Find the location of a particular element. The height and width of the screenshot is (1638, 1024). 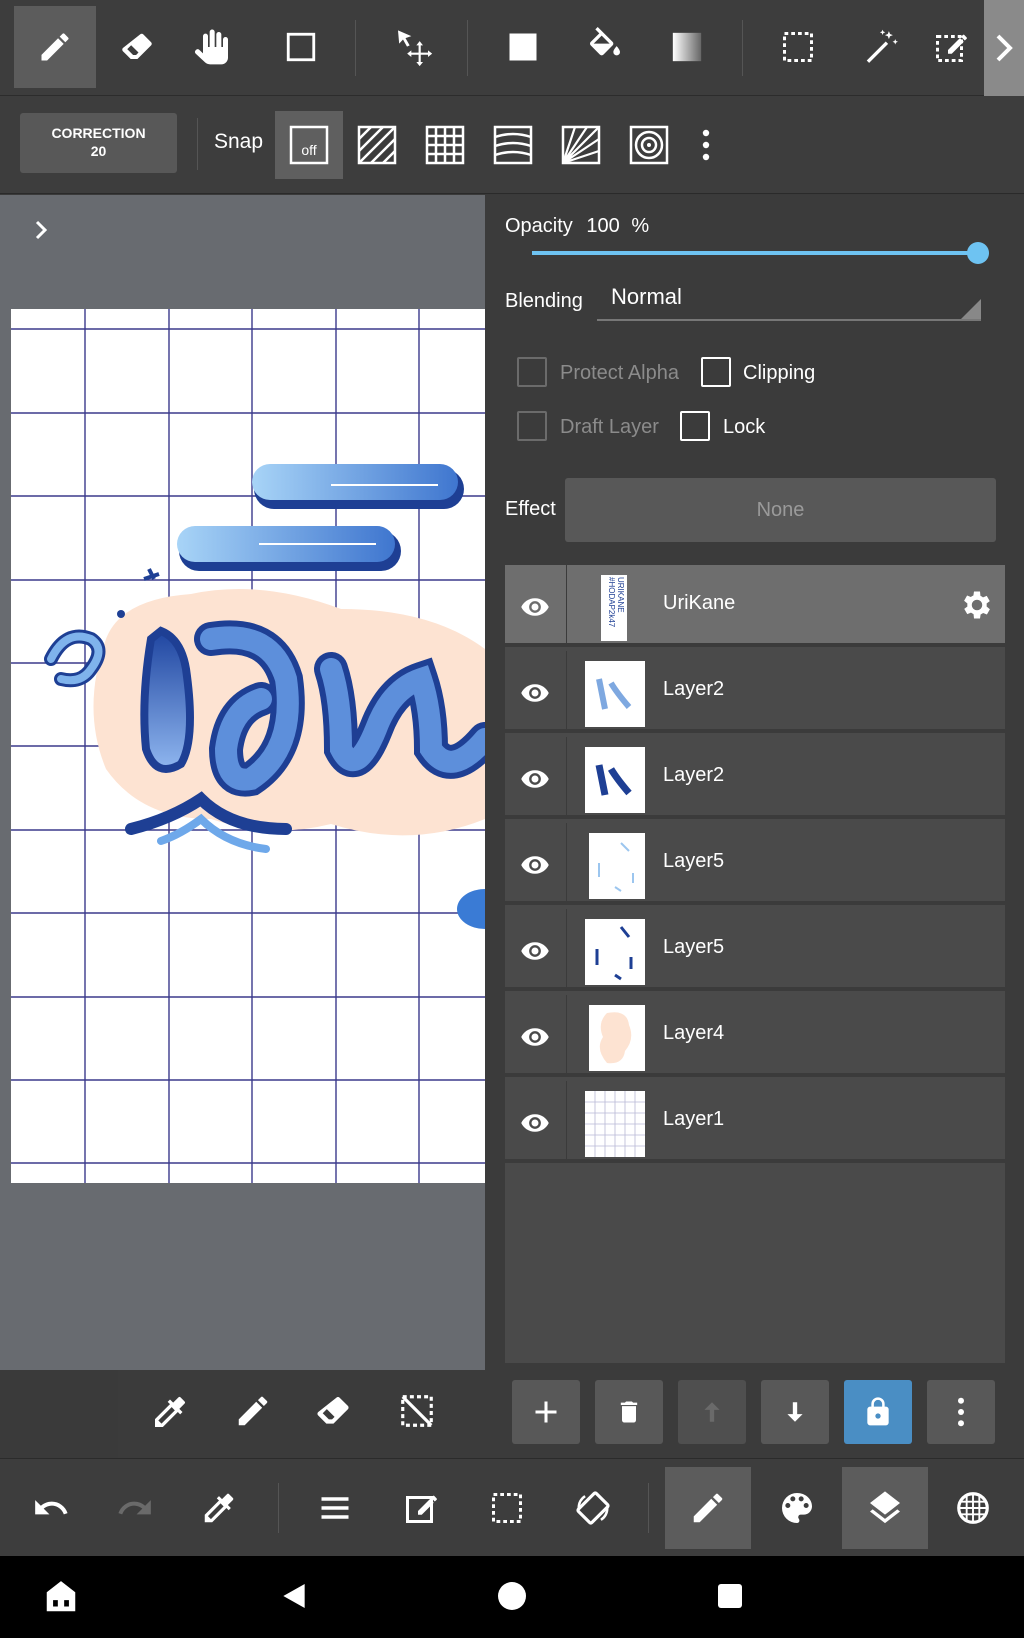

color-panel-button is located at coordinates (797, 1508).